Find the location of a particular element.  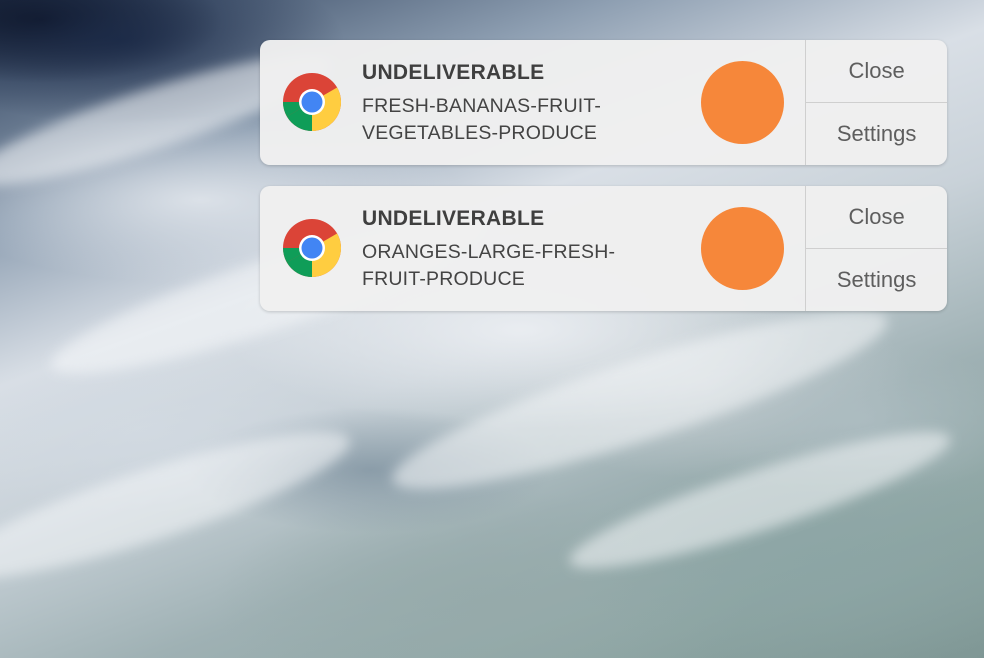

notification-body-line: ORANGES-LARGE-FRESH- is located at coordinates (489, 252).